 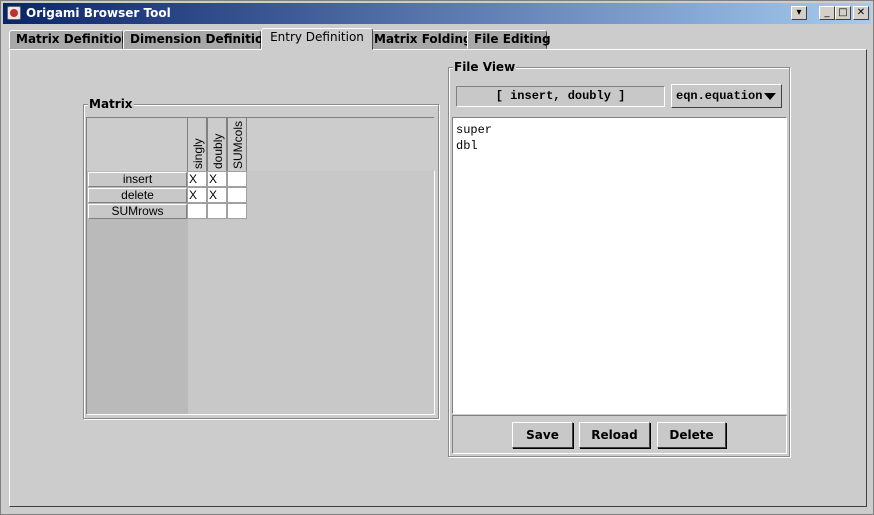 I want to click on file-select-dropdown: eqn.equation, so click(x=726, y=96).